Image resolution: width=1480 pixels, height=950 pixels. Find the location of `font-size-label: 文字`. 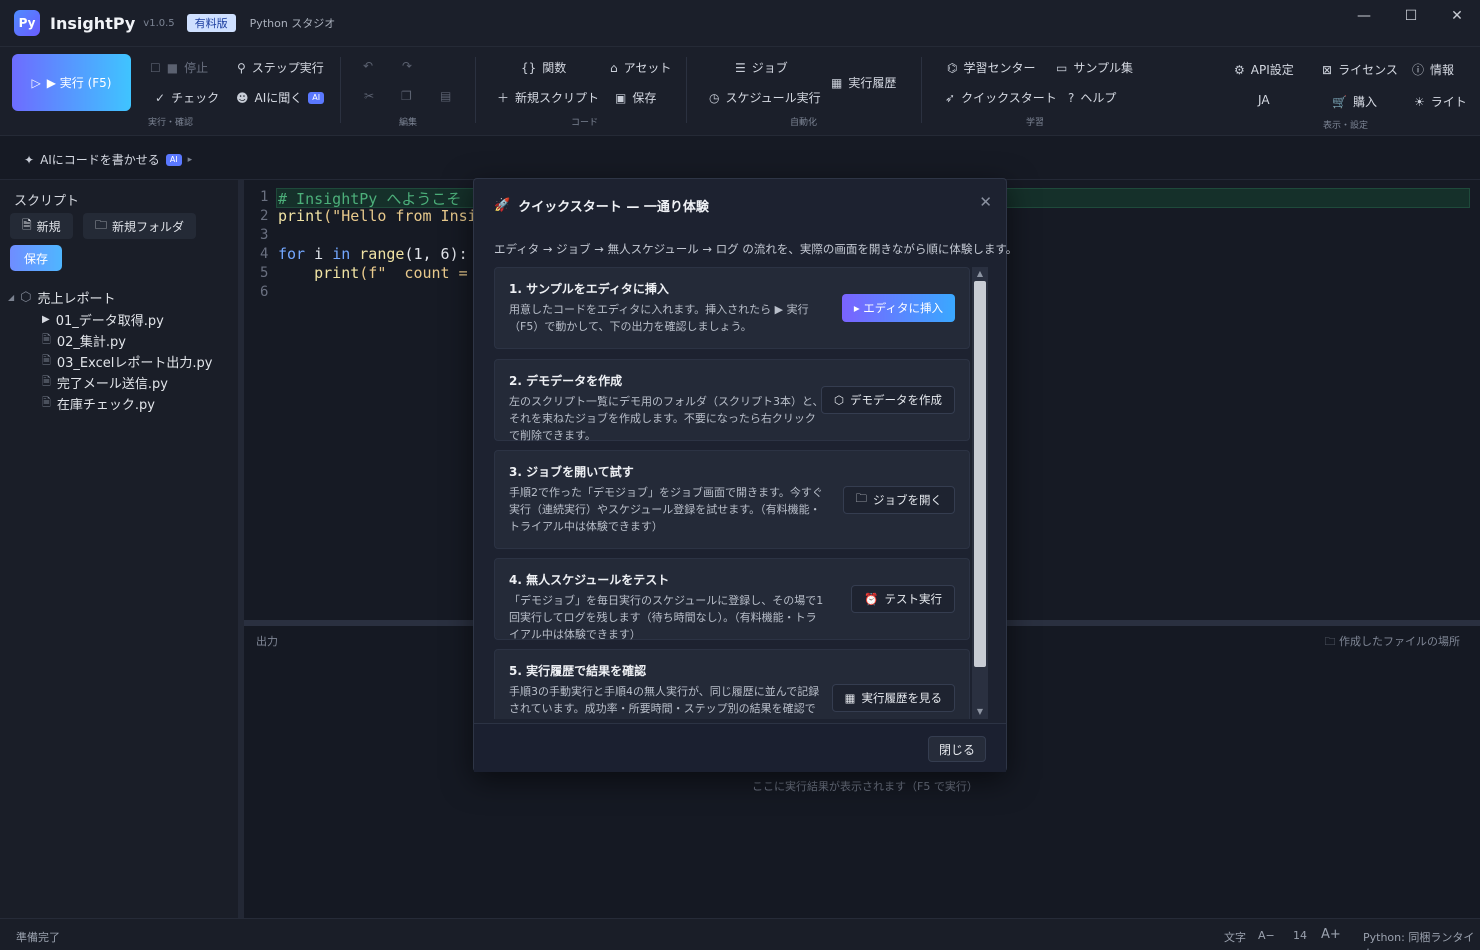

font-size-label: 文字 is located at coordinates (1235, 937).